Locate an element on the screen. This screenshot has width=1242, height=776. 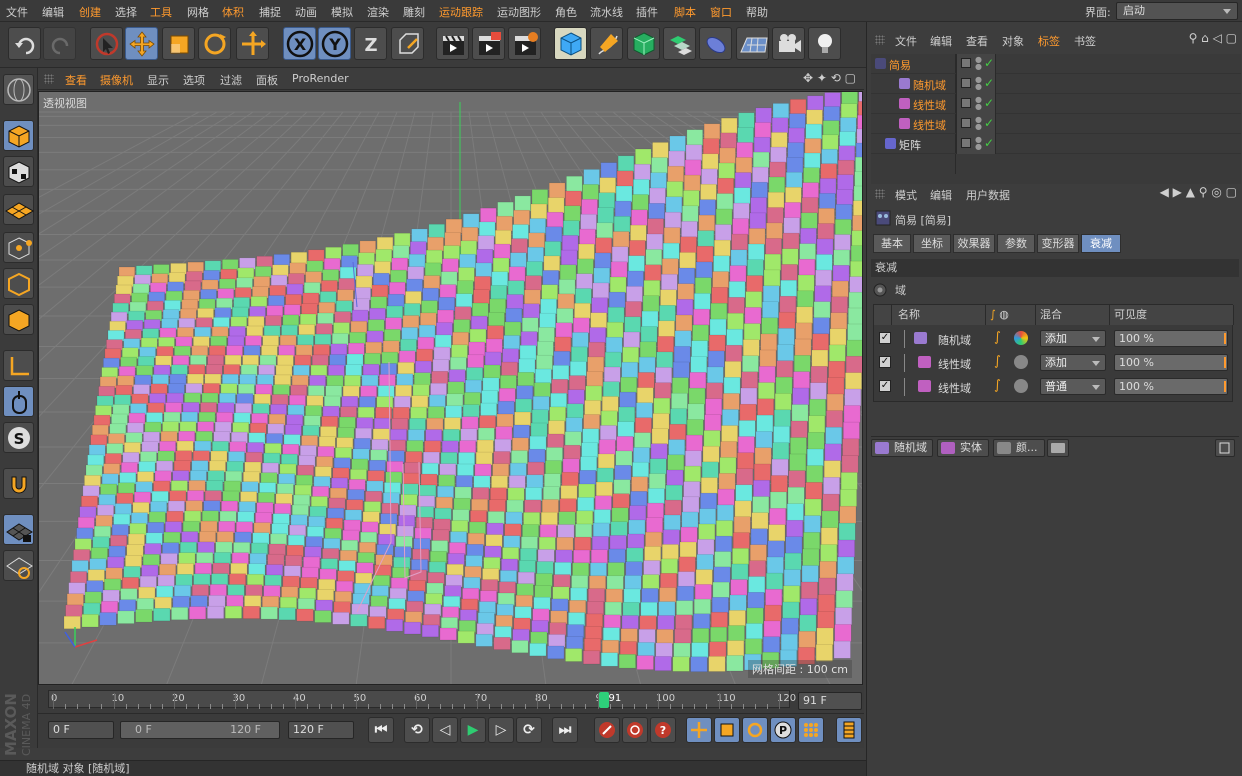
light-object-button is located at coordinates (824, 43).